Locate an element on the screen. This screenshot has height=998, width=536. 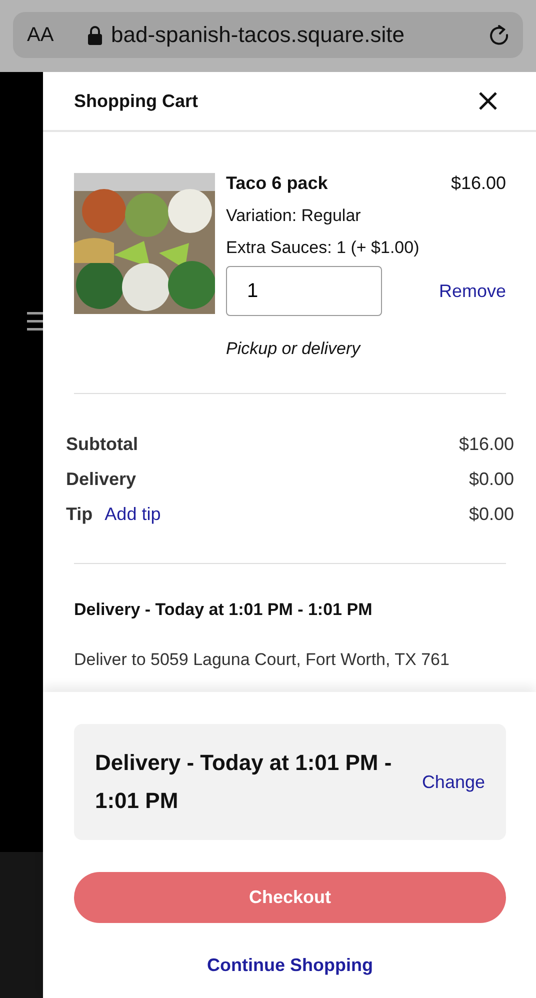
text-size-button: AA is located at coordinates (57, 35).